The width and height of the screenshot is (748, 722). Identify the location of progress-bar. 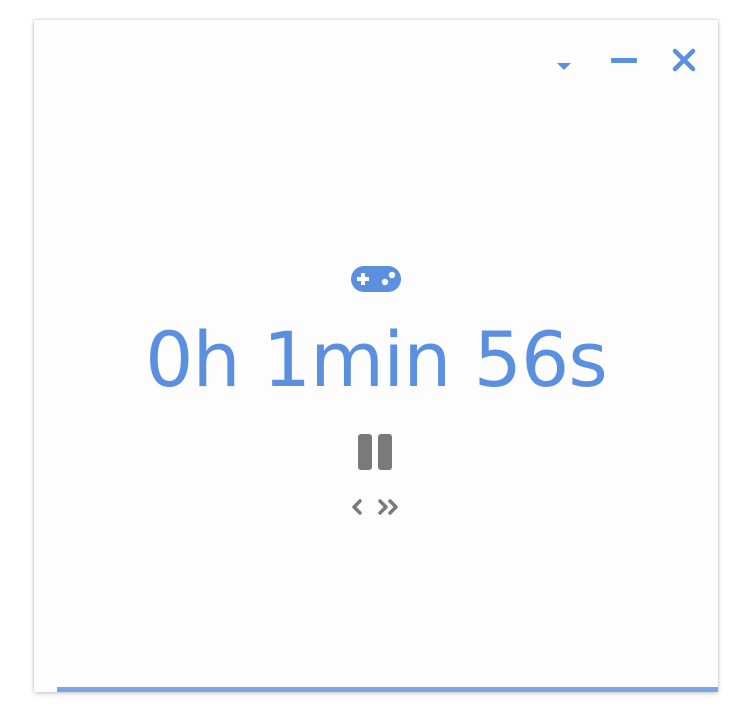
(387, 689).